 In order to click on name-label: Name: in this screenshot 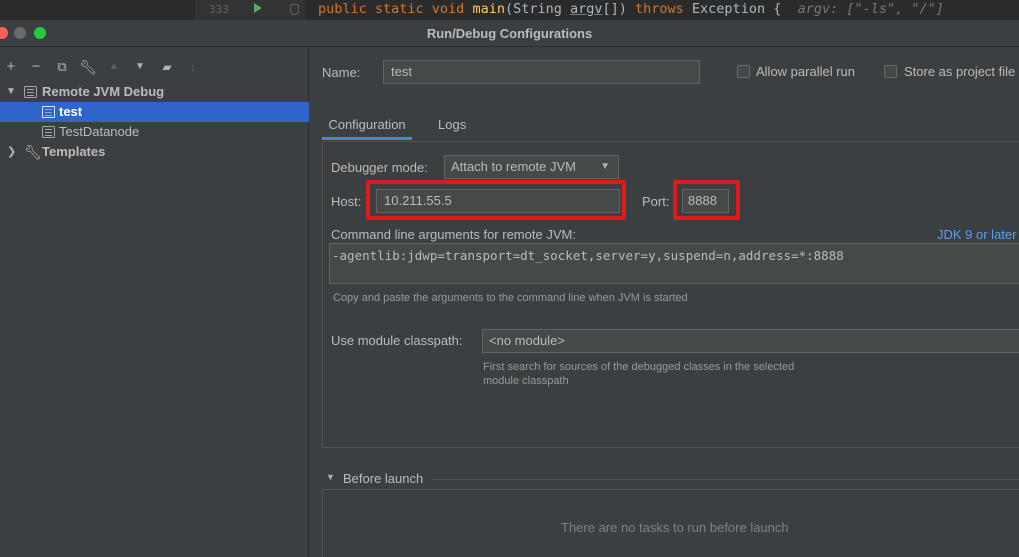, I will do `click(341, 72)`.